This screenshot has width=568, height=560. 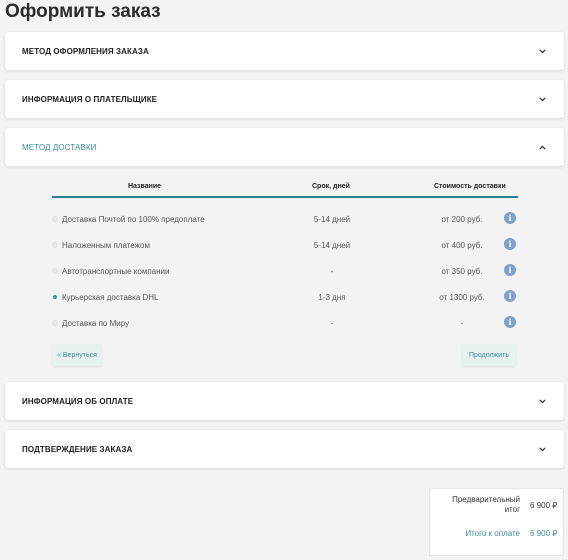 I want to click on delivery-price: -, so click(x=462, y=323).